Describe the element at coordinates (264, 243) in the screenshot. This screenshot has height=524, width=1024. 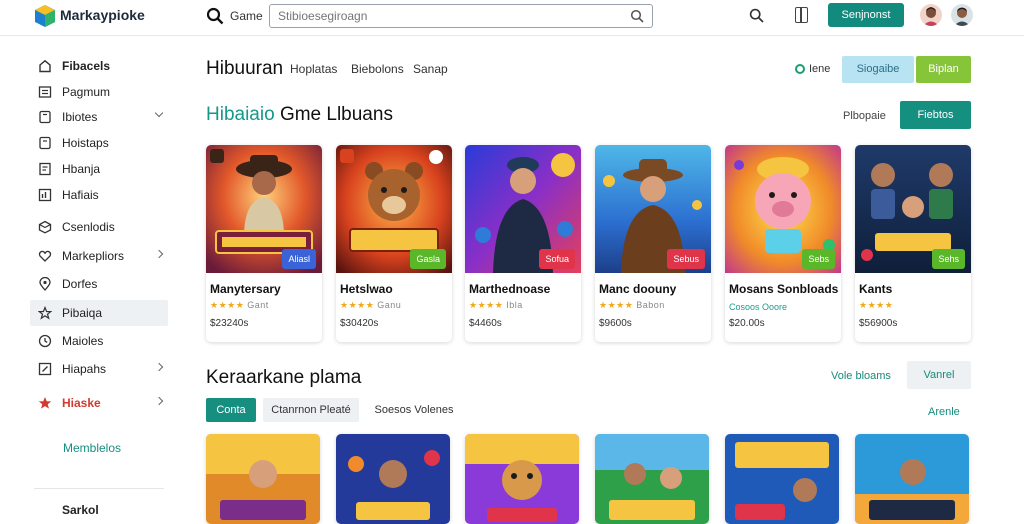
I see `game-card: Aliasl Manytersary ★★★★ Gant $23240s` at that location.